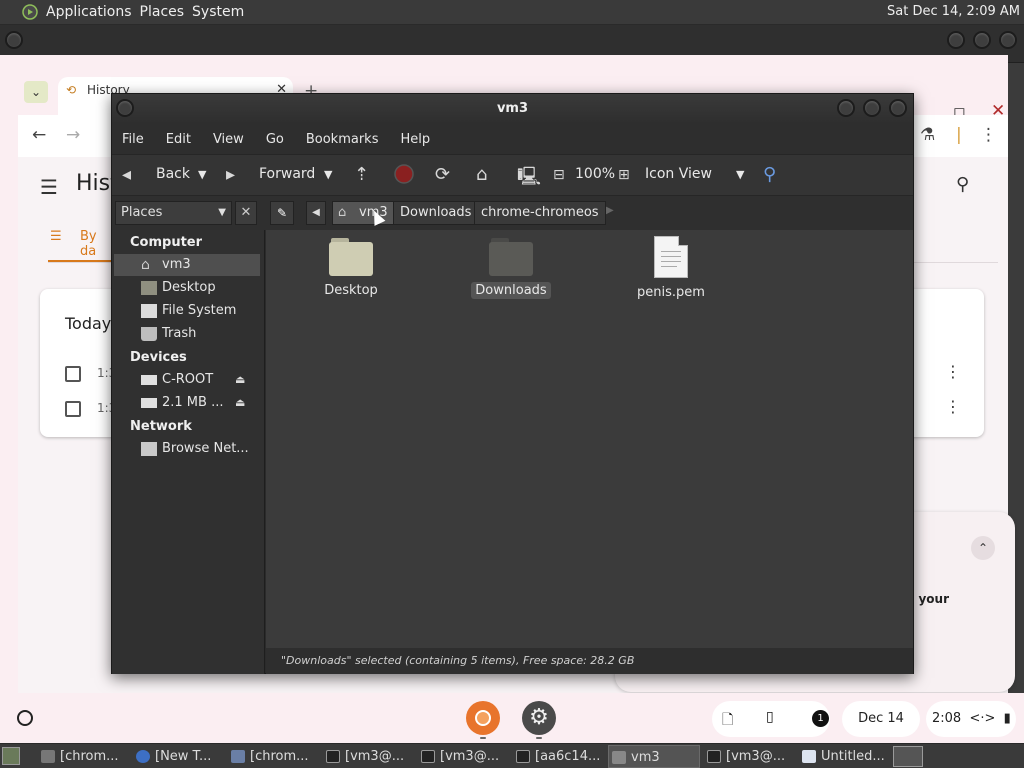 The image size is (1024, 768). I want to click on collapse-icon: ⌃, so click(983, 548).